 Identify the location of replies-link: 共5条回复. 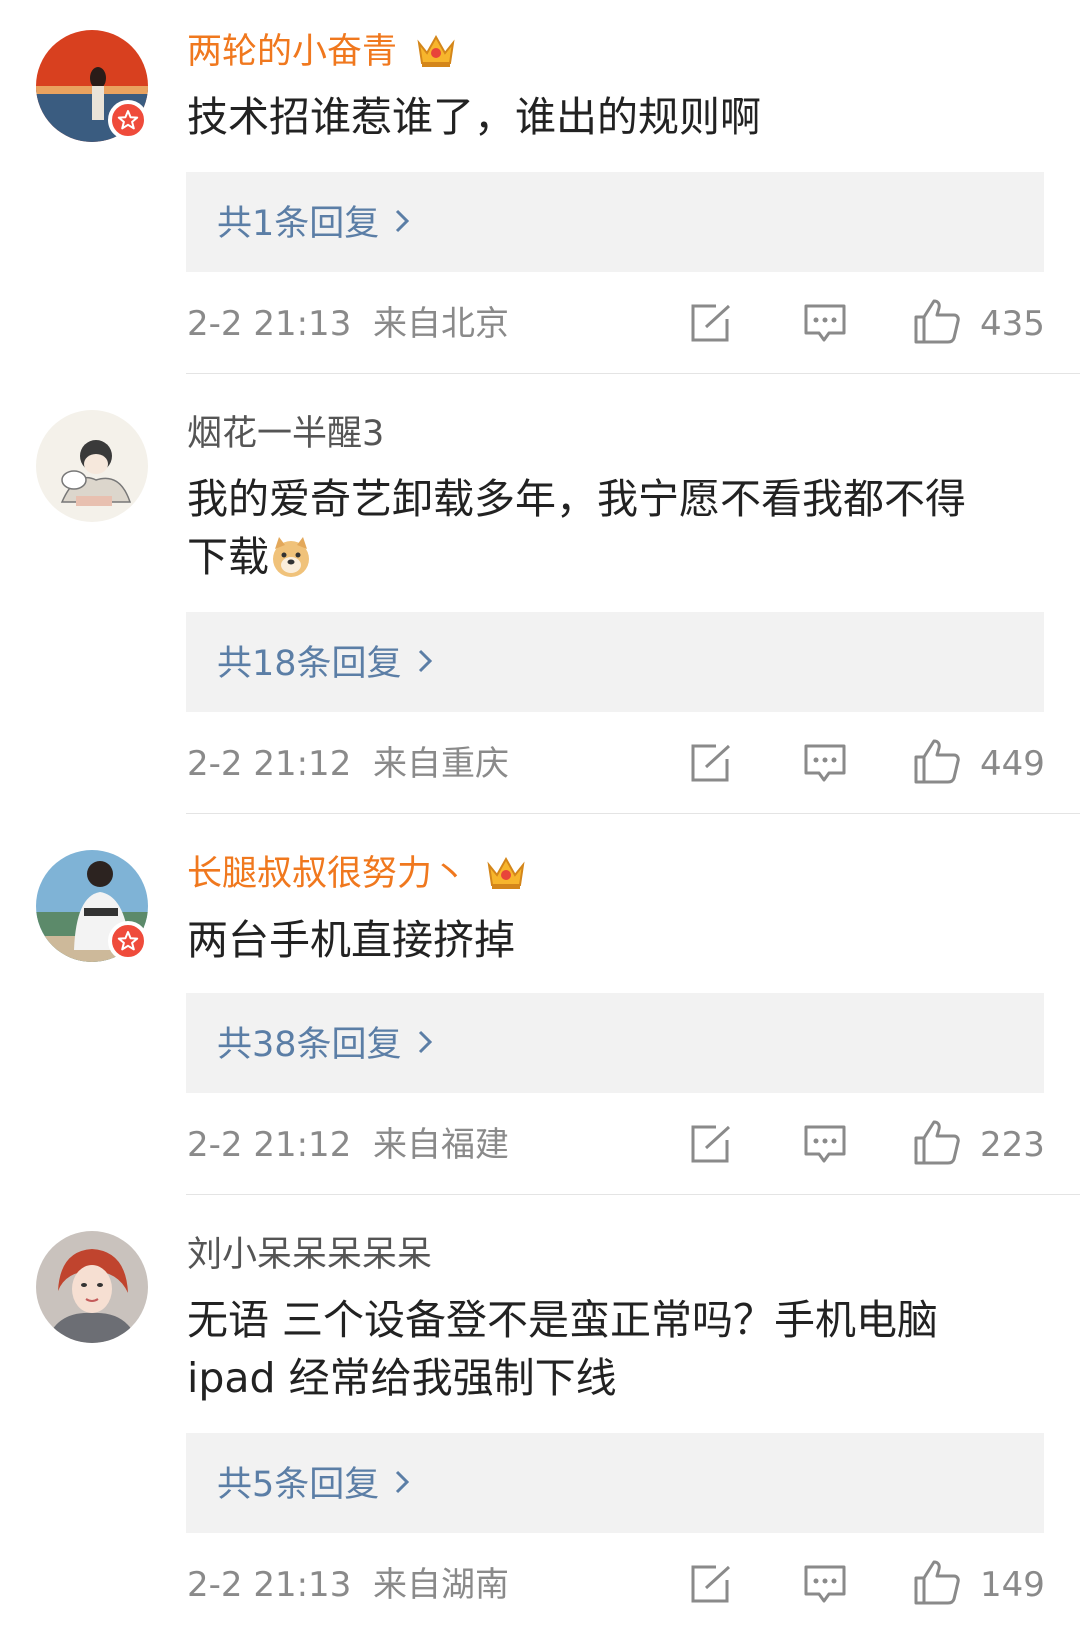
(615, 1483).